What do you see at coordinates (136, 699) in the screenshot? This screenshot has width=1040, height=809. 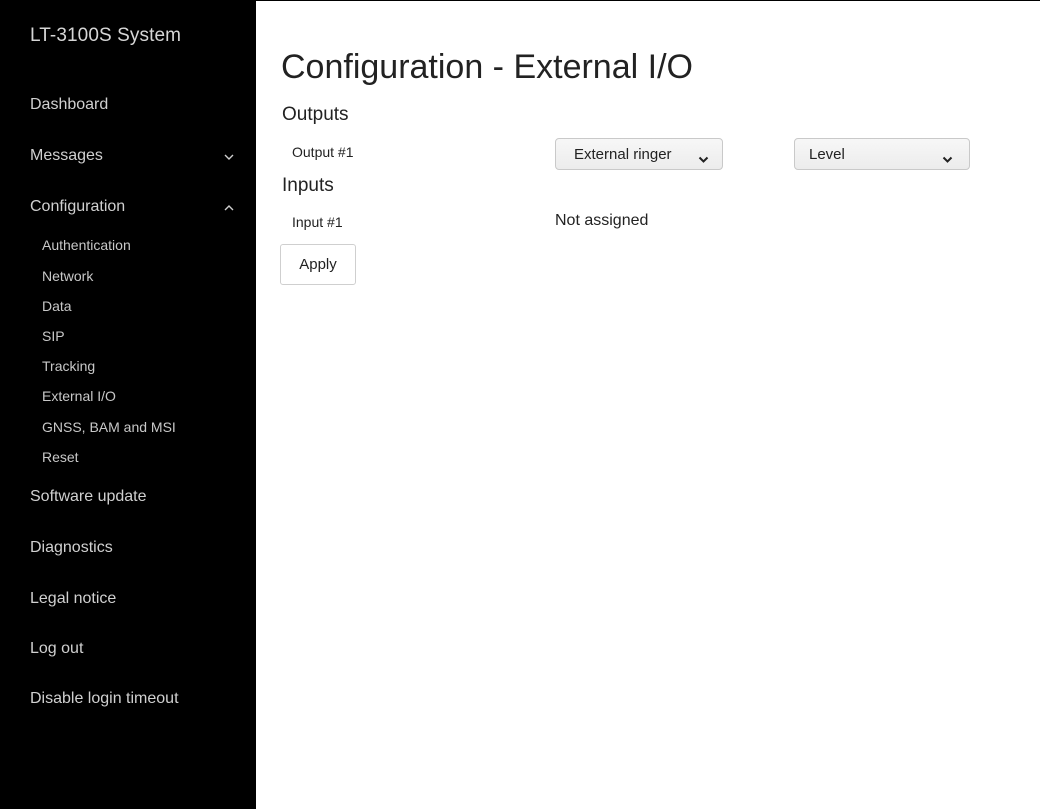 I see `sidebar-item-disable-login-timeout: Disable login timeout` at bounding box center [136, 699].